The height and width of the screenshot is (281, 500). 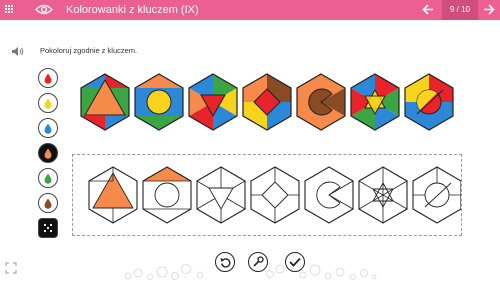 I want to click on page-title: Kolorowanki z kluczem (IX), so click(x=132, y=10).